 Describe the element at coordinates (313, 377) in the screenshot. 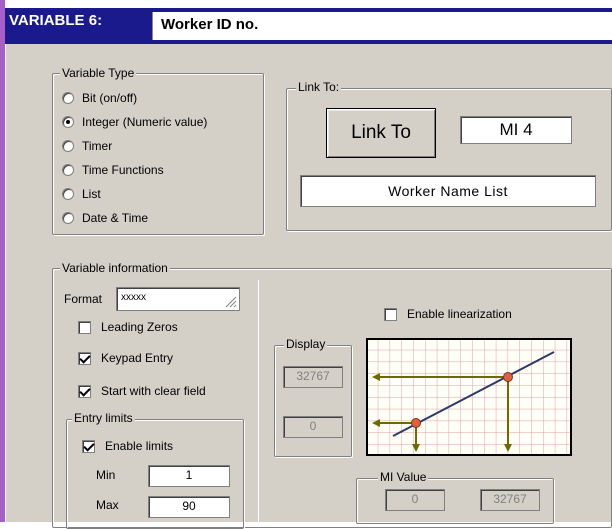

I see `display-high-field: 32767` at that location.